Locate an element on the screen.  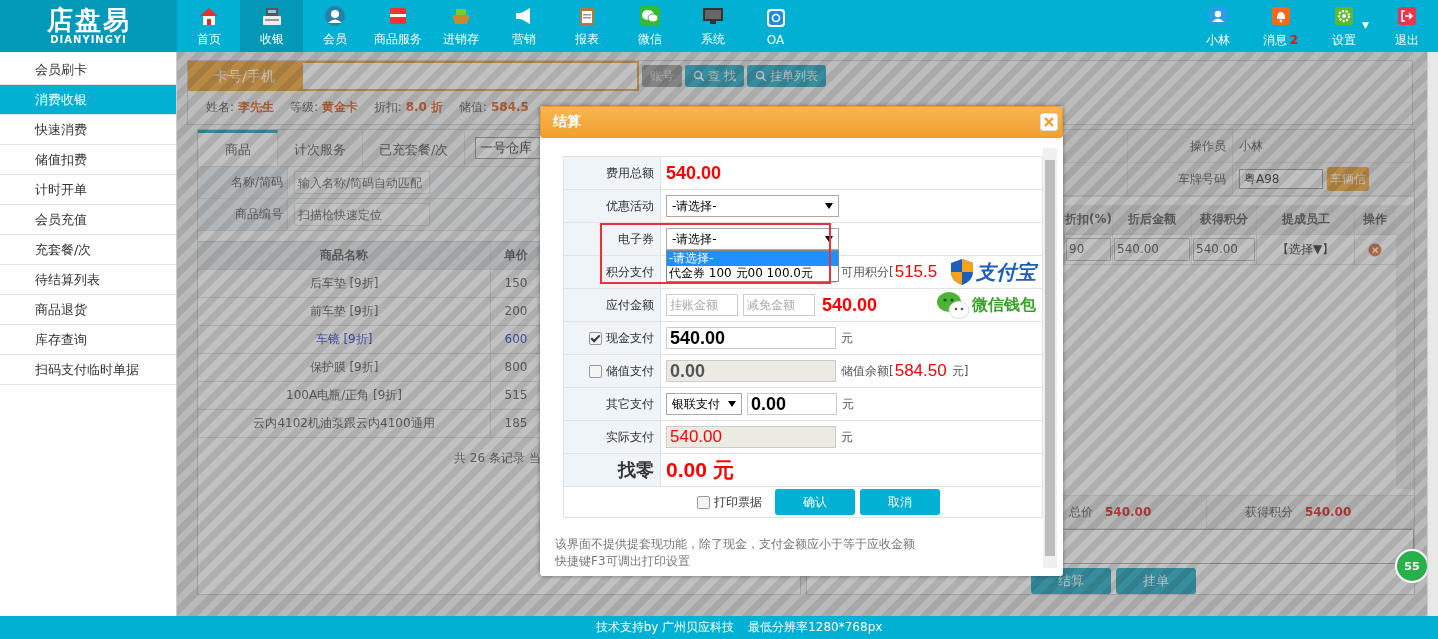
field-label: 费用总额 is located at coordinates (630, 173).